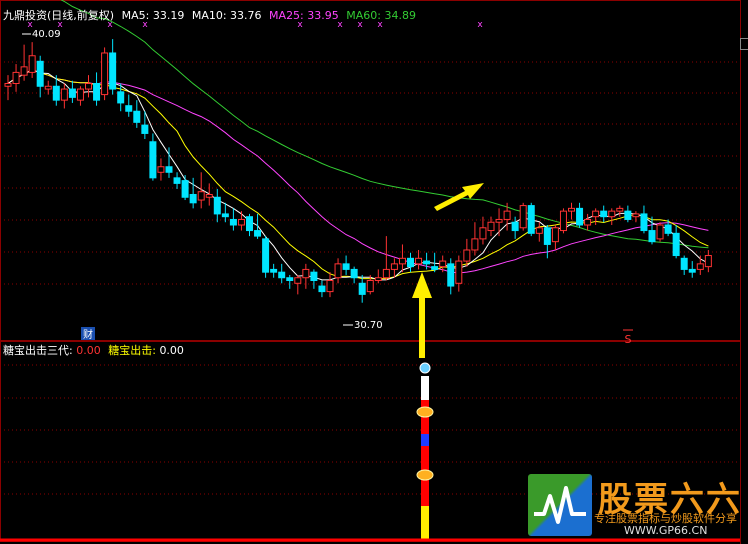  What do you see at coordinates (666, 530) in the screenshot?
I see `watermark-url: WWW.GP66.CN` at bounding box center [666, 530].